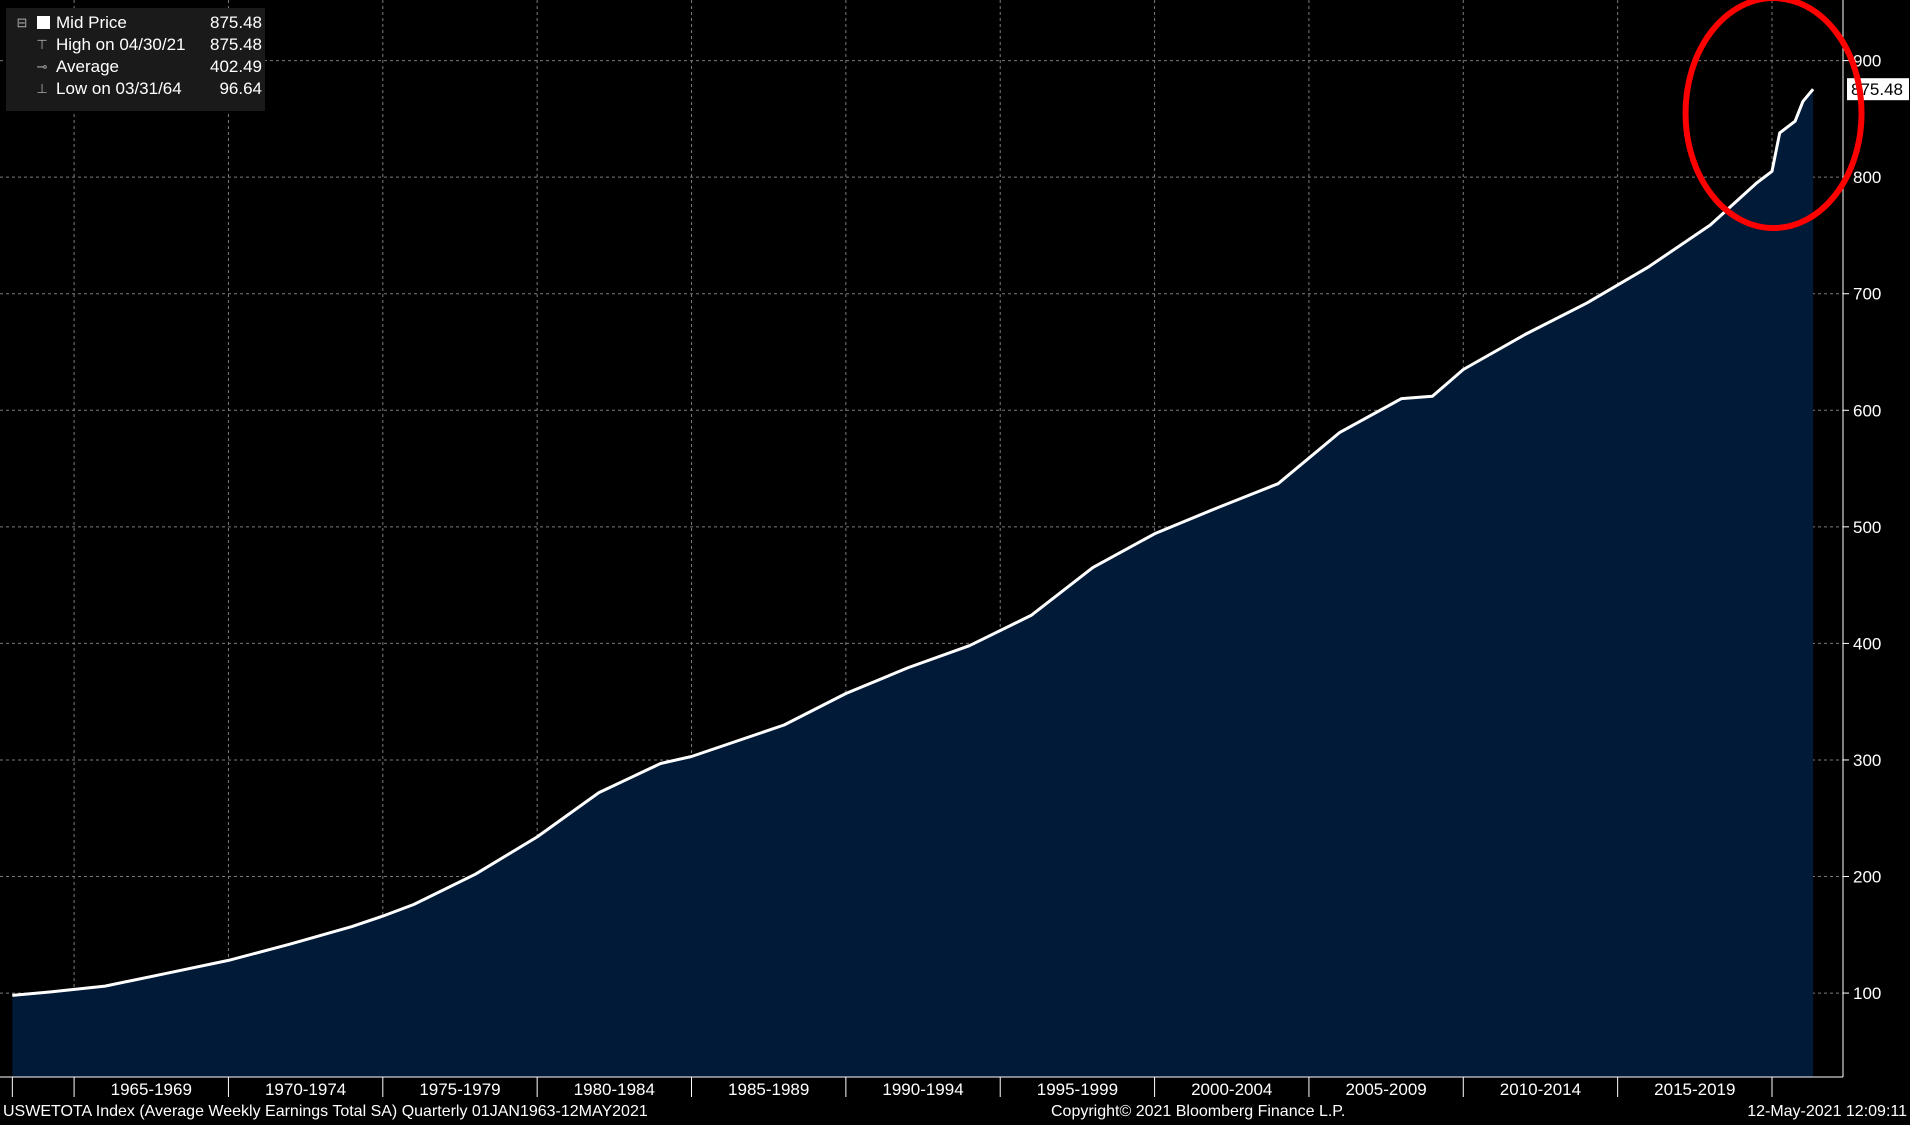  I want to click on legend-series-label: Mid Price, so click(91, 22).